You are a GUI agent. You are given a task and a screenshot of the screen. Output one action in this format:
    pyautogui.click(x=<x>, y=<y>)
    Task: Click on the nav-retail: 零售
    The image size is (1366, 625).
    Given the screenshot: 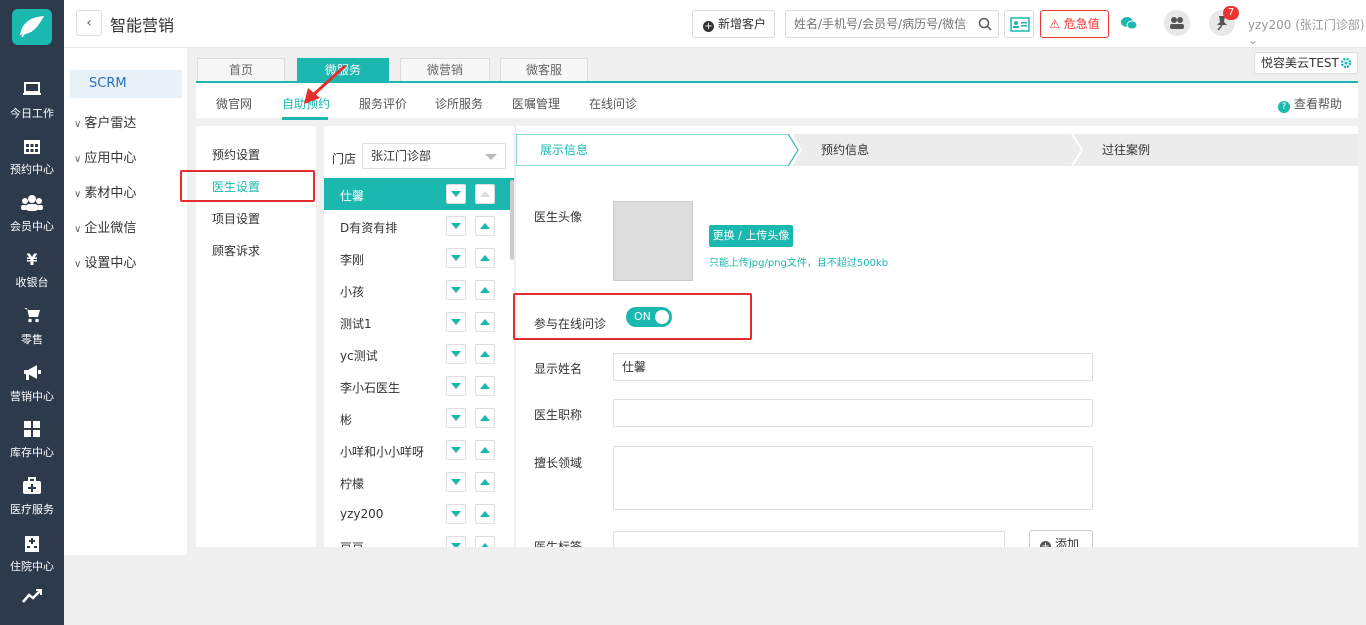 What is the action you would take?
    pyautogui.click(x=32, y=327)
    